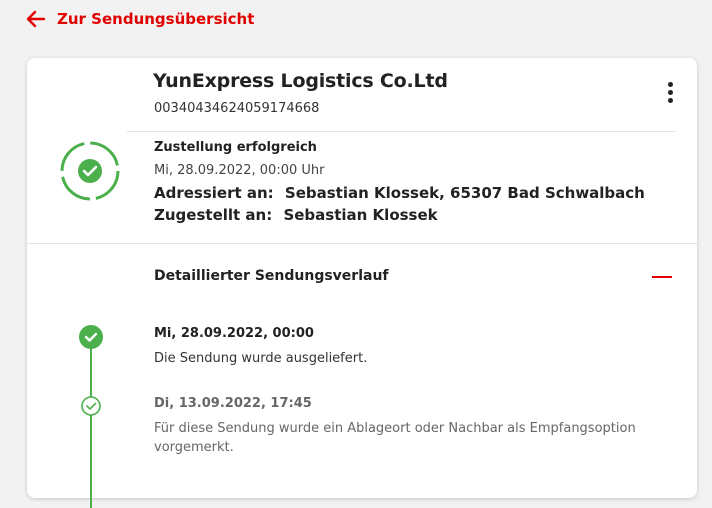 Image resolution: width=712 pixels, height=508 pixels. What do you see at coordinates (239, 170) in the screenshot?
I see `status-datetime: Mi, 28.09.2022, 00:00 Uhr` at bounding box center [239, 170].